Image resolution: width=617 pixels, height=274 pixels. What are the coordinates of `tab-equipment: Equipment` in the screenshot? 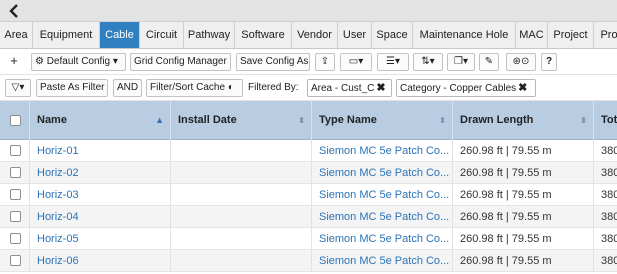 It's located at (66, 35).